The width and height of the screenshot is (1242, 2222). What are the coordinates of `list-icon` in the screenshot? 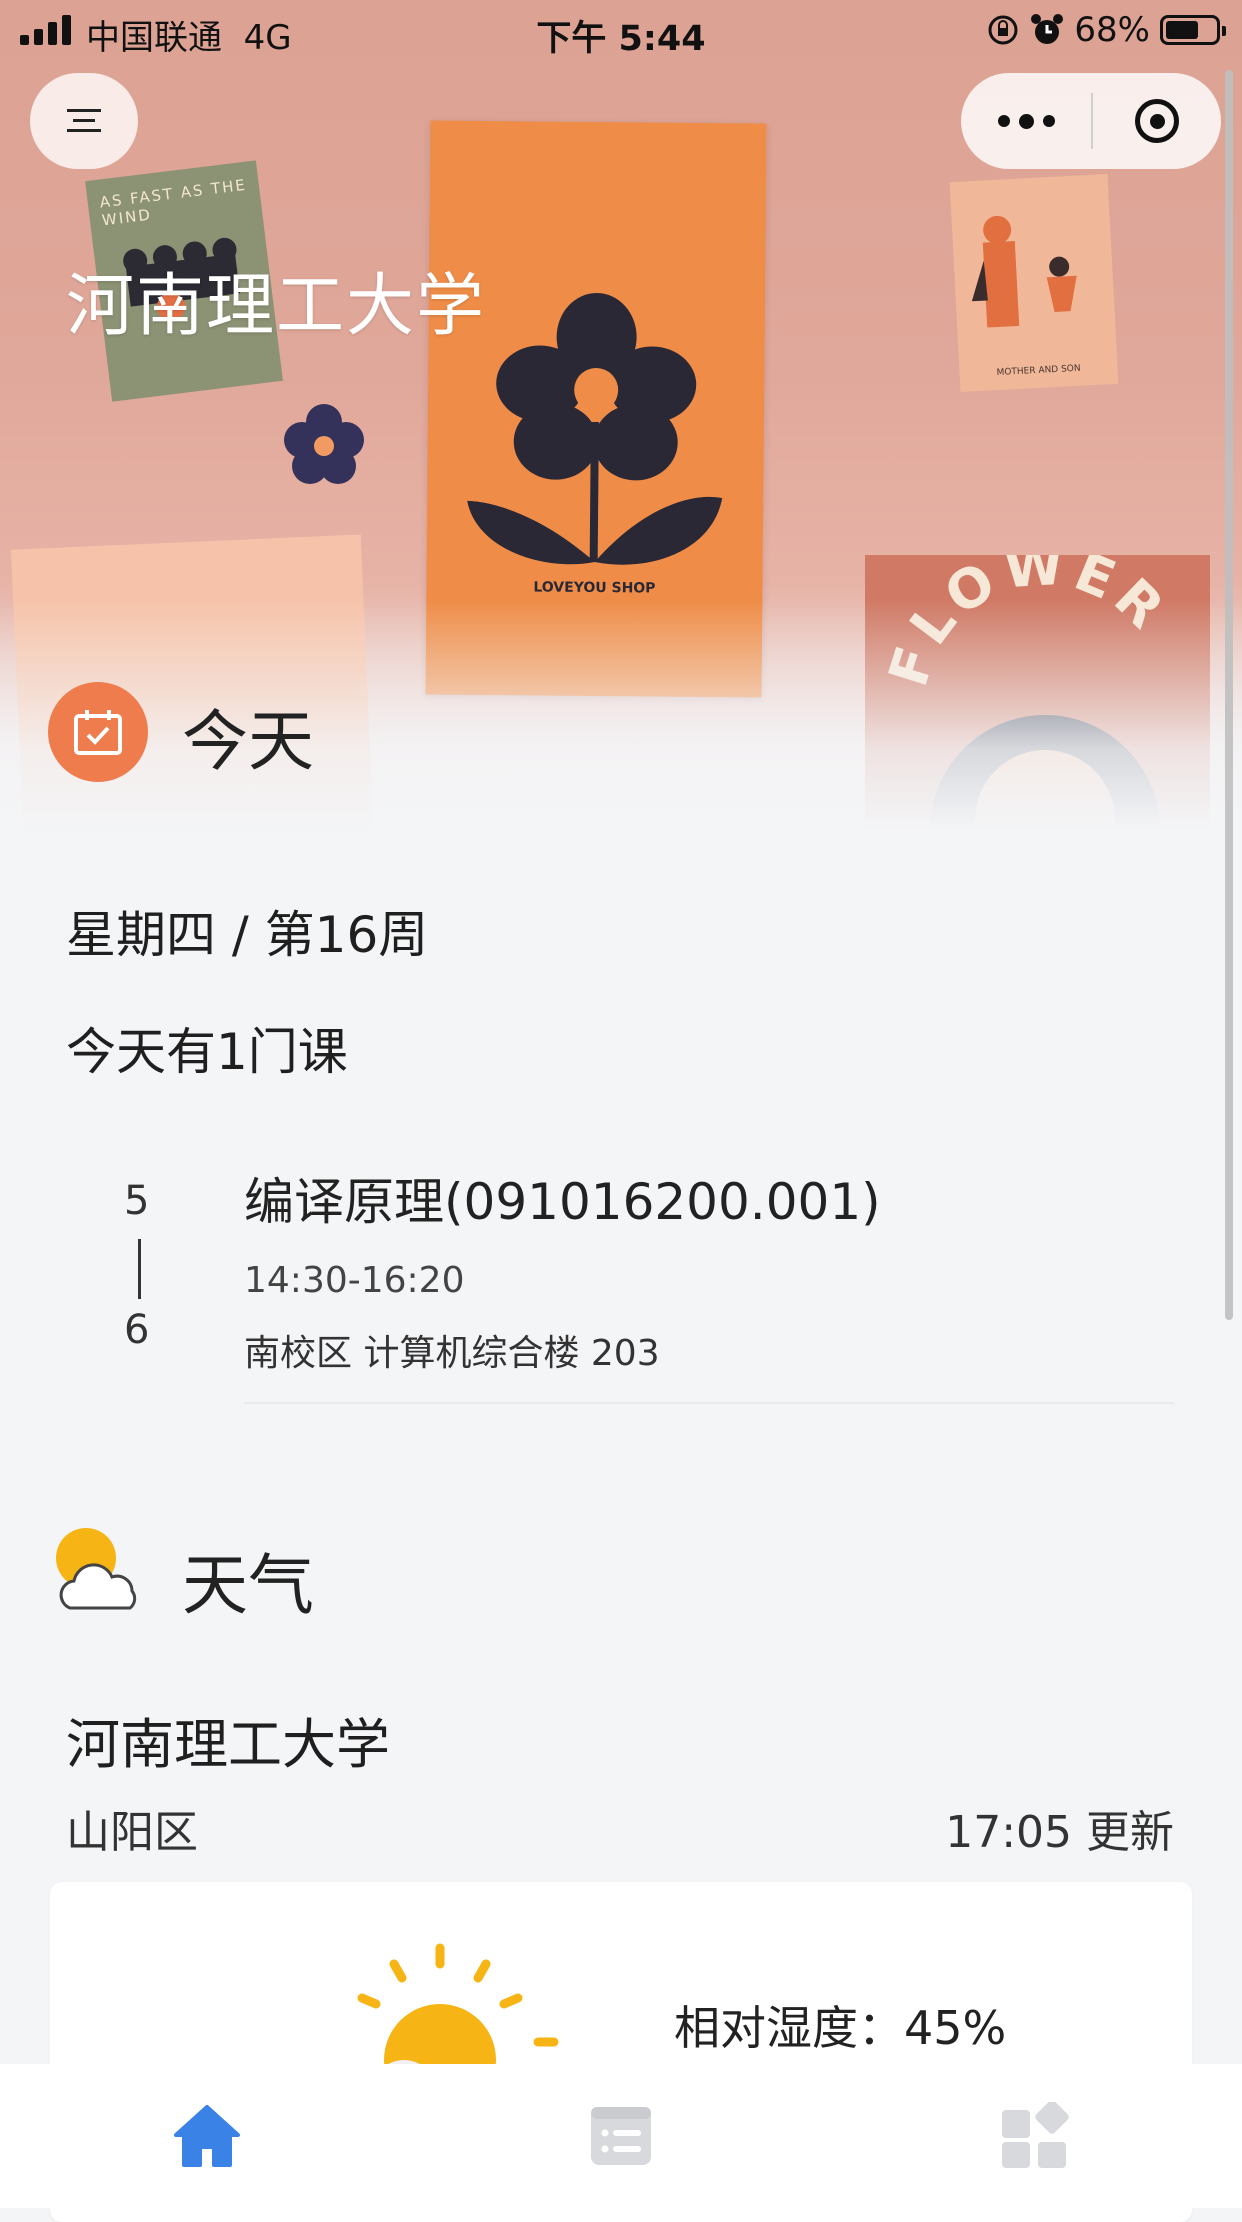 It's located at (621, 2136).